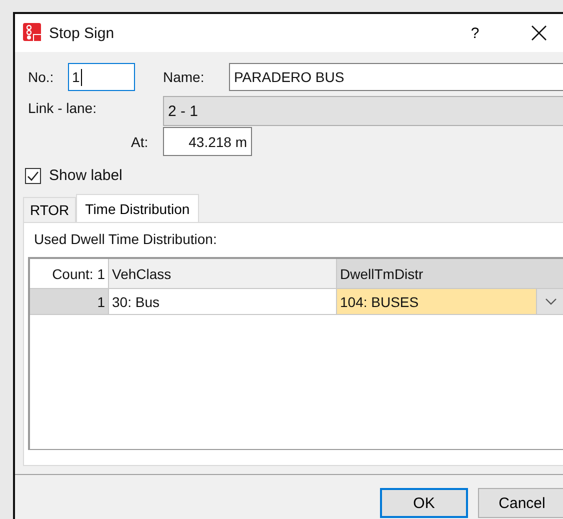 The width and height of the screenshot is (563, 519). Describe the element at coordinates (475, 33) in the screenshot. I see `help-button: ?` at that location.